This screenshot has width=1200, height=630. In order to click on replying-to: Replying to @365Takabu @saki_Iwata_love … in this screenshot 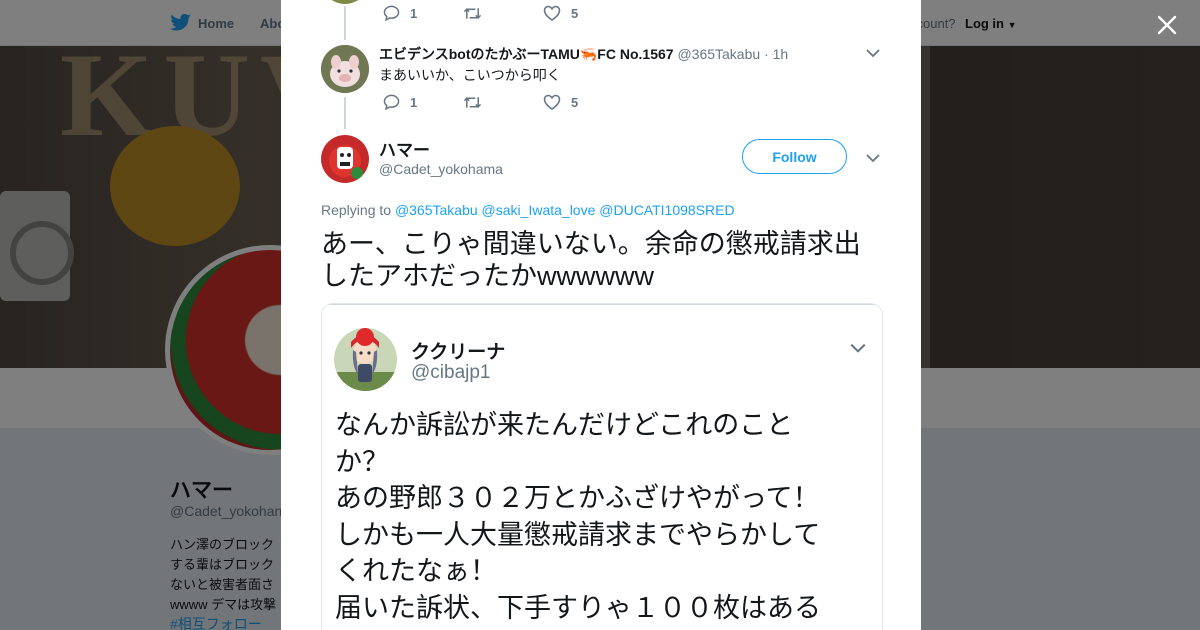, I will do `click(528, 210)`.